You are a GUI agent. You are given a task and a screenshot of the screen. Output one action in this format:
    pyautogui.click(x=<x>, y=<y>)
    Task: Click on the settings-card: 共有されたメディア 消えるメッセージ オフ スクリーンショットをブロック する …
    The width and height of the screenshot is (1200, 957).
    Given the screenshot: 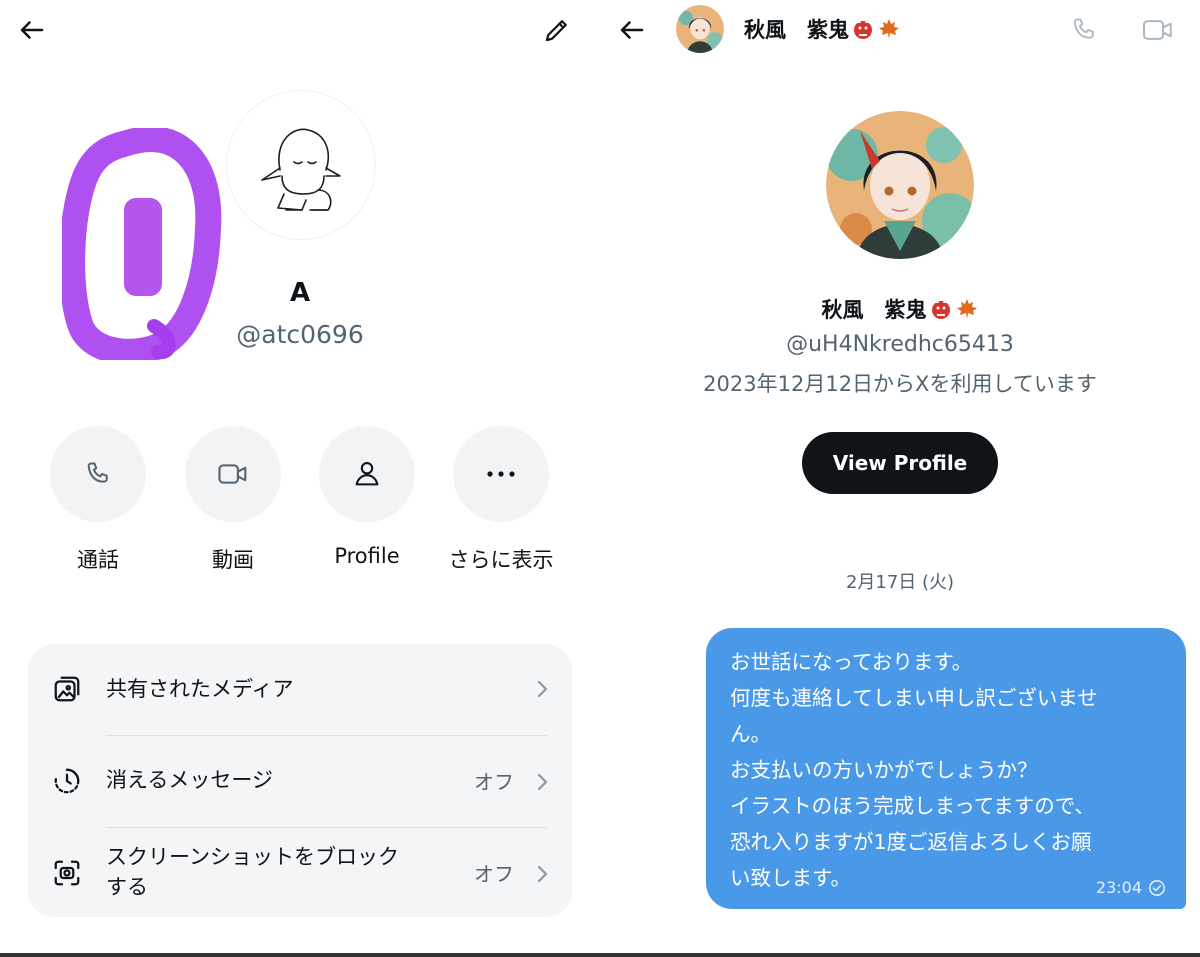 What is the action you would take?
    pyautogui.click(x=300, y=780)
    